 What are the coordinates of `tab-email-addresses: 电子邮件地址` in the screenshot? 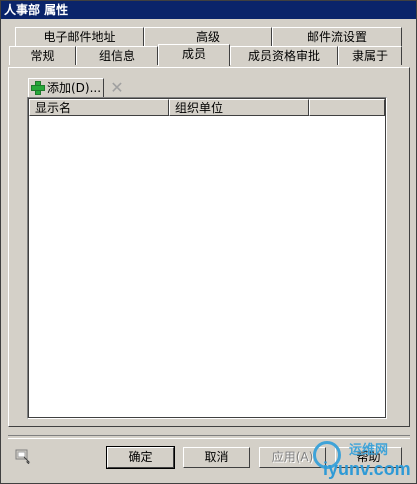 It's located at (79, 36).